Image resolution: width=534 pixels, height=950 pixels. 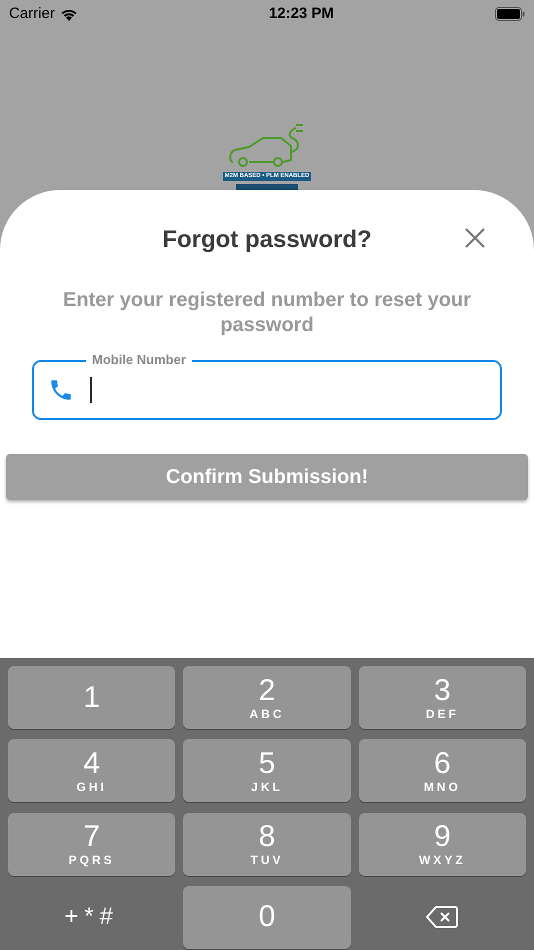 I want to click on symbols-key: +*#, so click(x=92, y=917).